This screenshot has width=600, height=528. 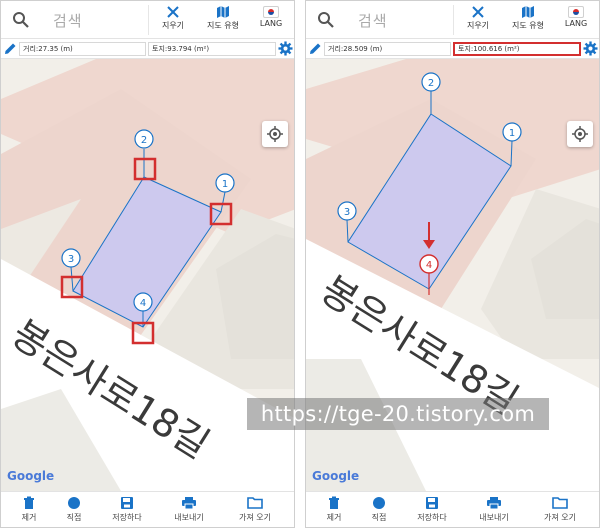 What do you see at coordinates (82, 49) in the screenshot?
I see `distance-readout: 거리:27.35 (m)` at bounding box center [82, 49].